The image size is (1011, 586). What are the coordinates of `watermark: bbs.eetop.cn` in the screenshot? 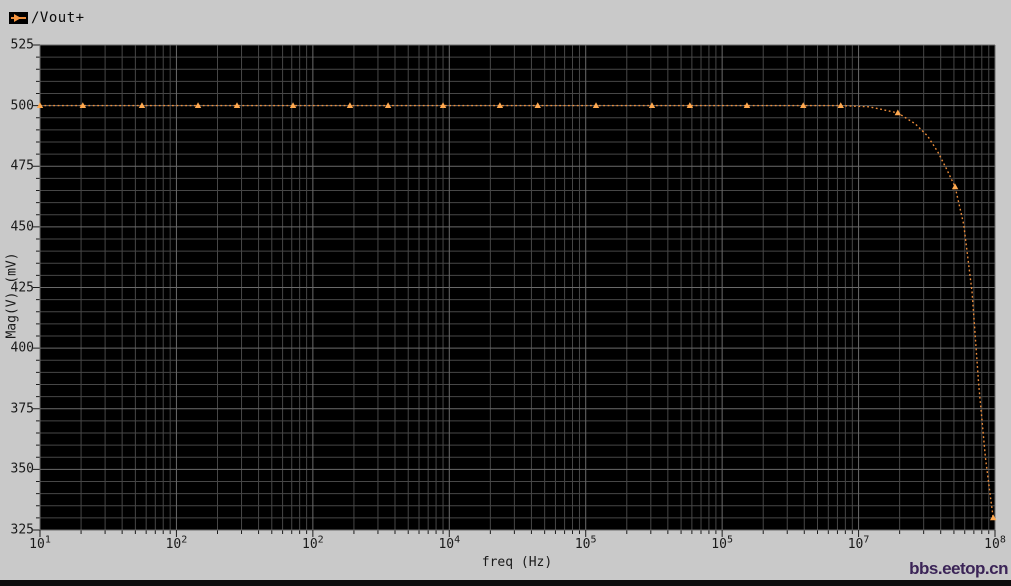 It's located at (958, 568).